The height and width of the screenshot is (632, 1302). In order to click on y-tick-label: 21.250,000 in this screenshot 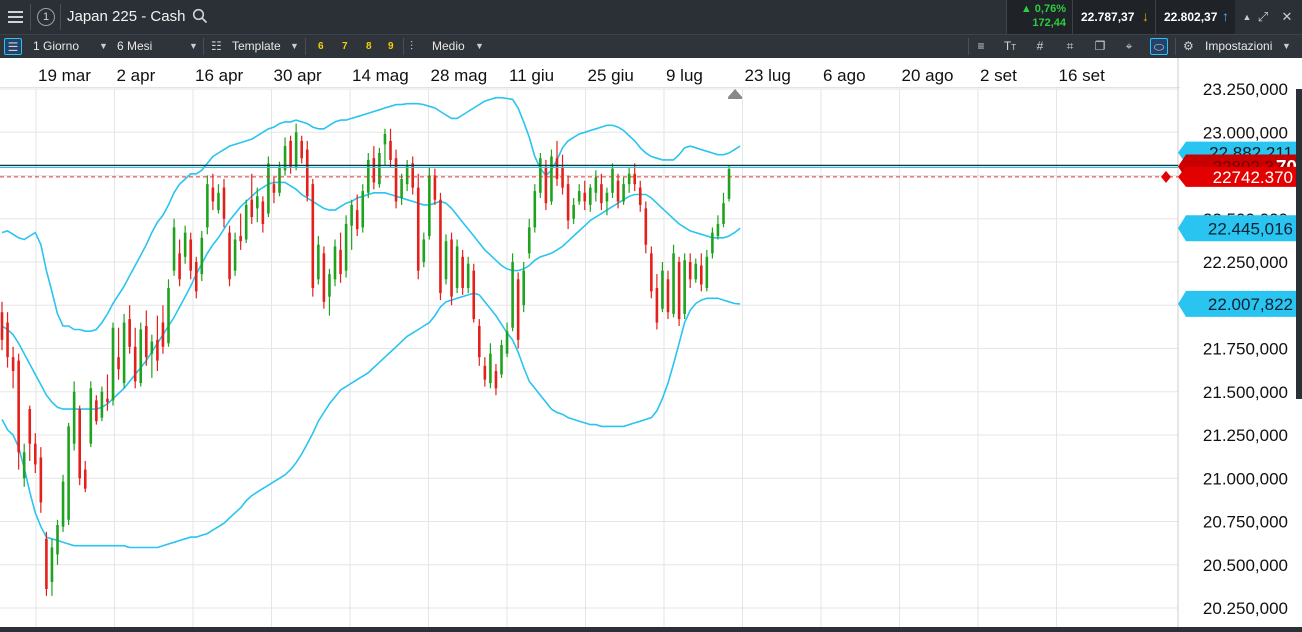, I will do `click(1245, 435)`.